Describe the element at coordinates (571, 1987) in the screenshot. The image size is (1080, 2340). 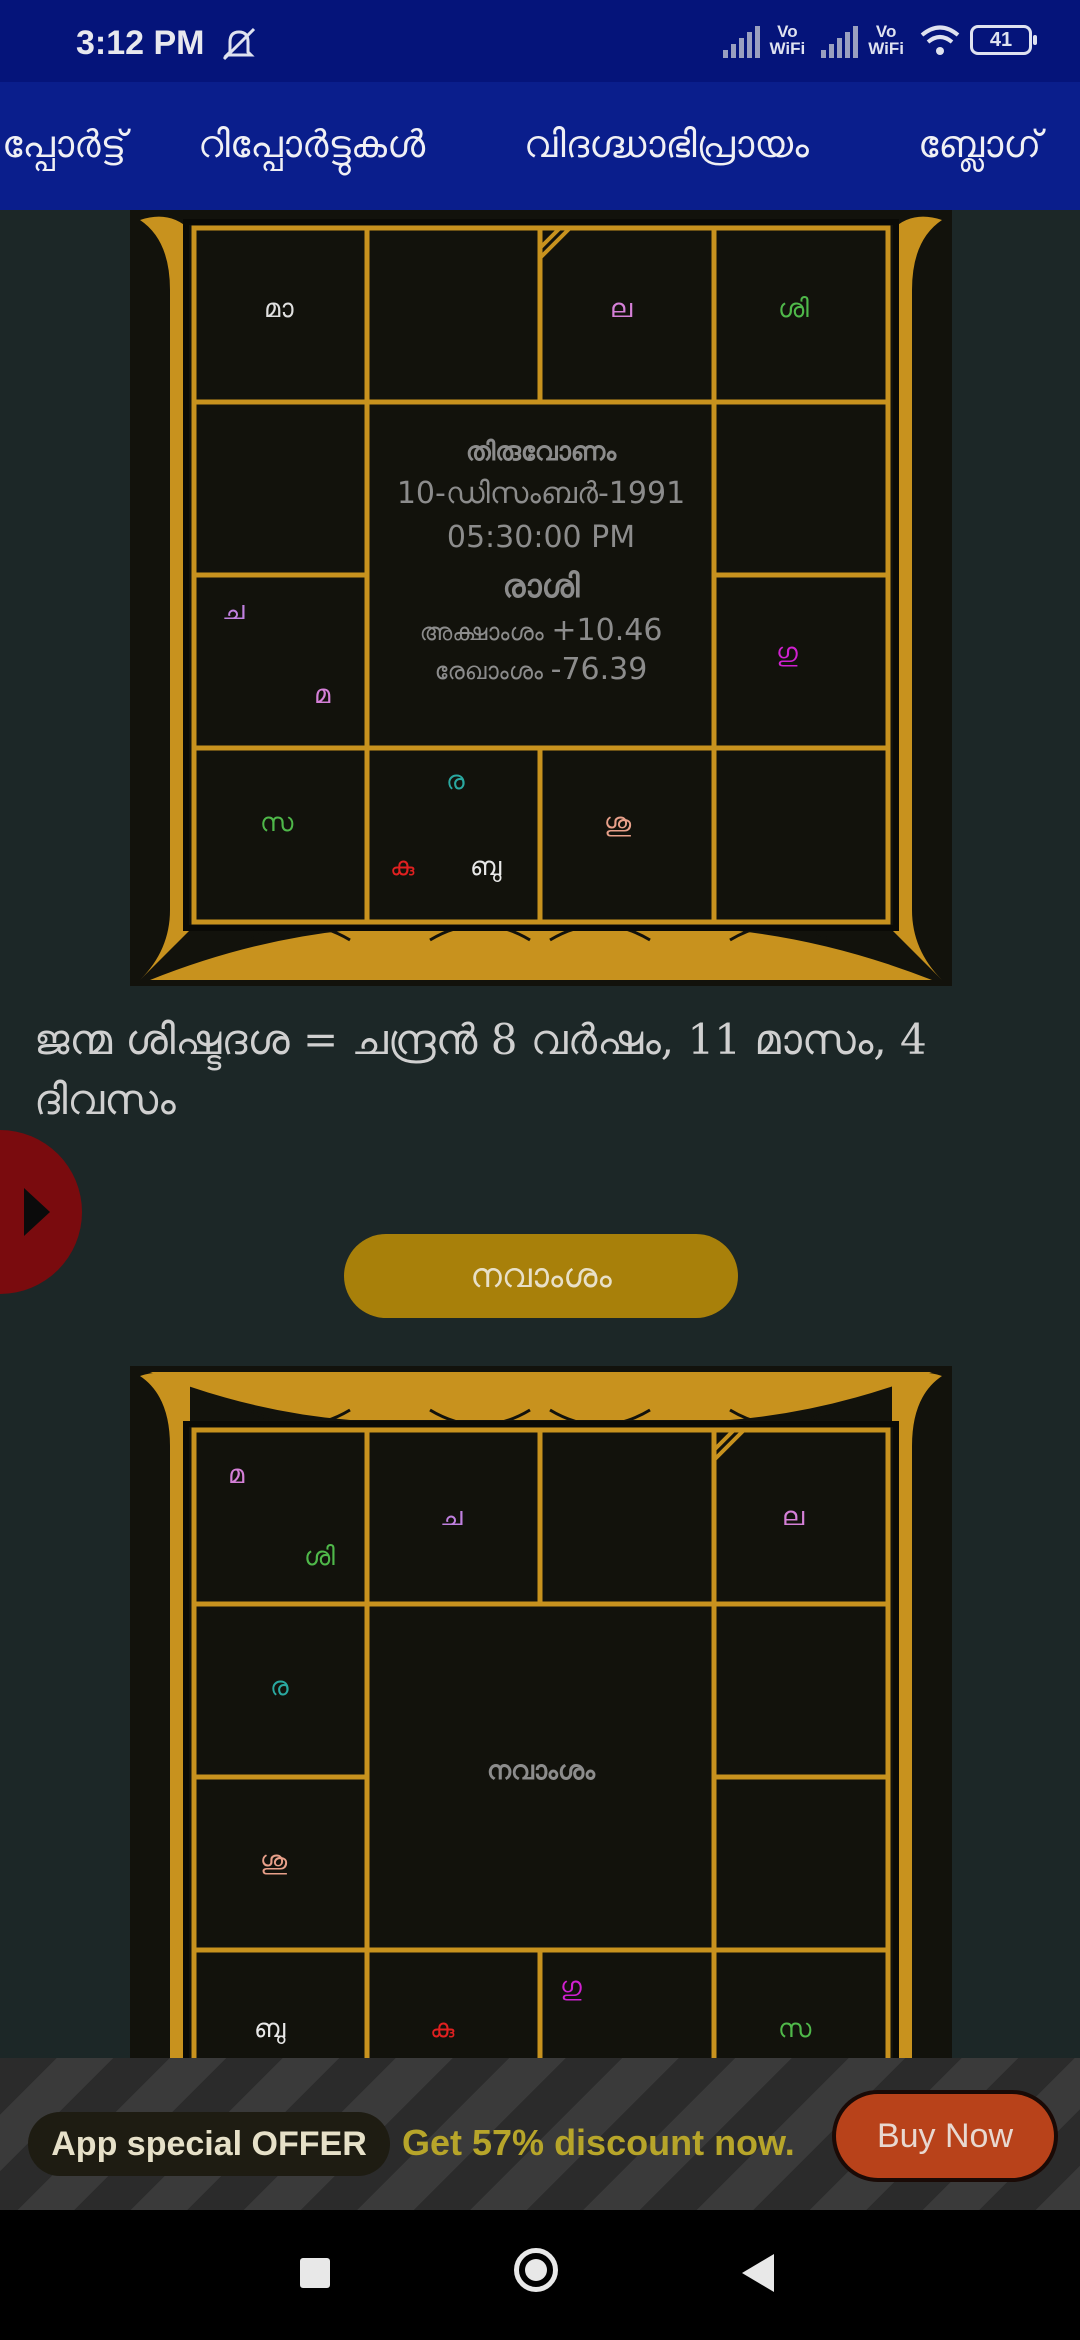
I see `navamsa-planet: ഗു` at that location.